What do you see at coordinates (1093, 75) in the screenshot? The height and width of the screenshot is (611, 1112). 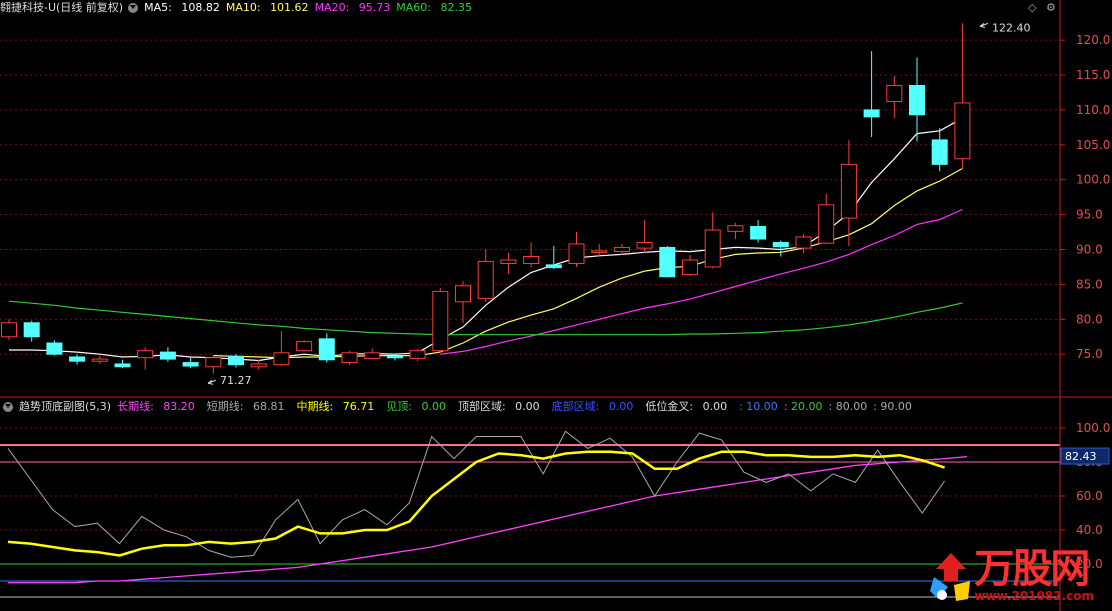 I see `y-tick-label: 115.0` at bounding box center [1093, 75].